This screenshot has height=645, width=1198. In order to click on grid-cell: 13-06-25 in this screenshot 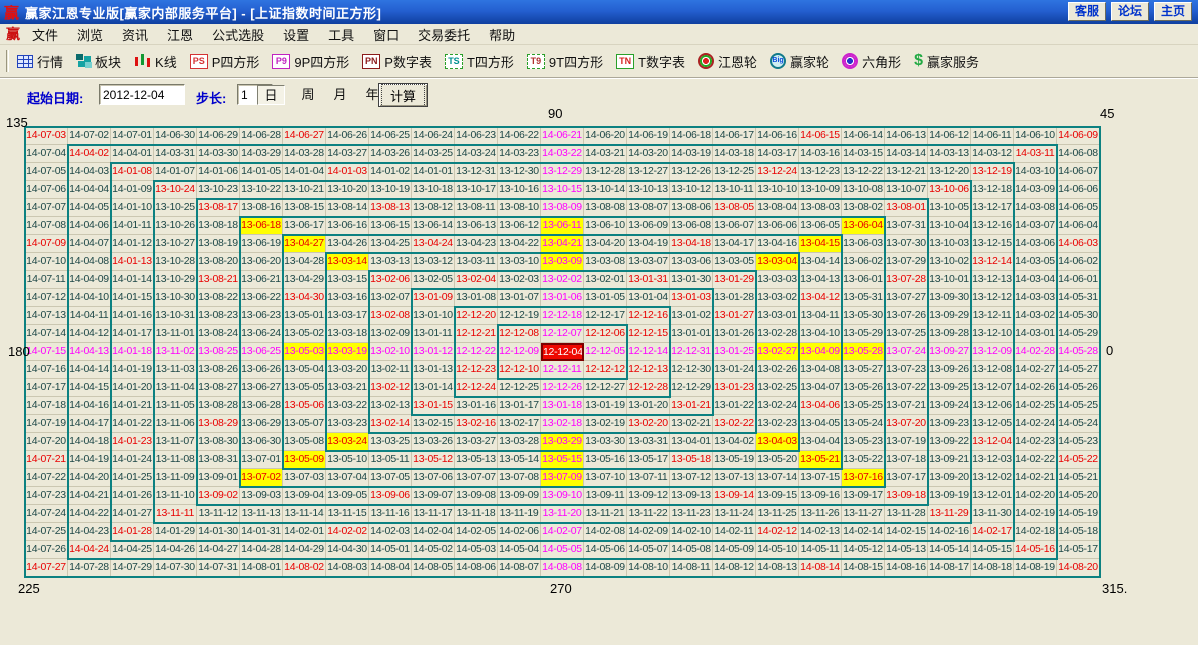, I will do `click(261, 352)`.